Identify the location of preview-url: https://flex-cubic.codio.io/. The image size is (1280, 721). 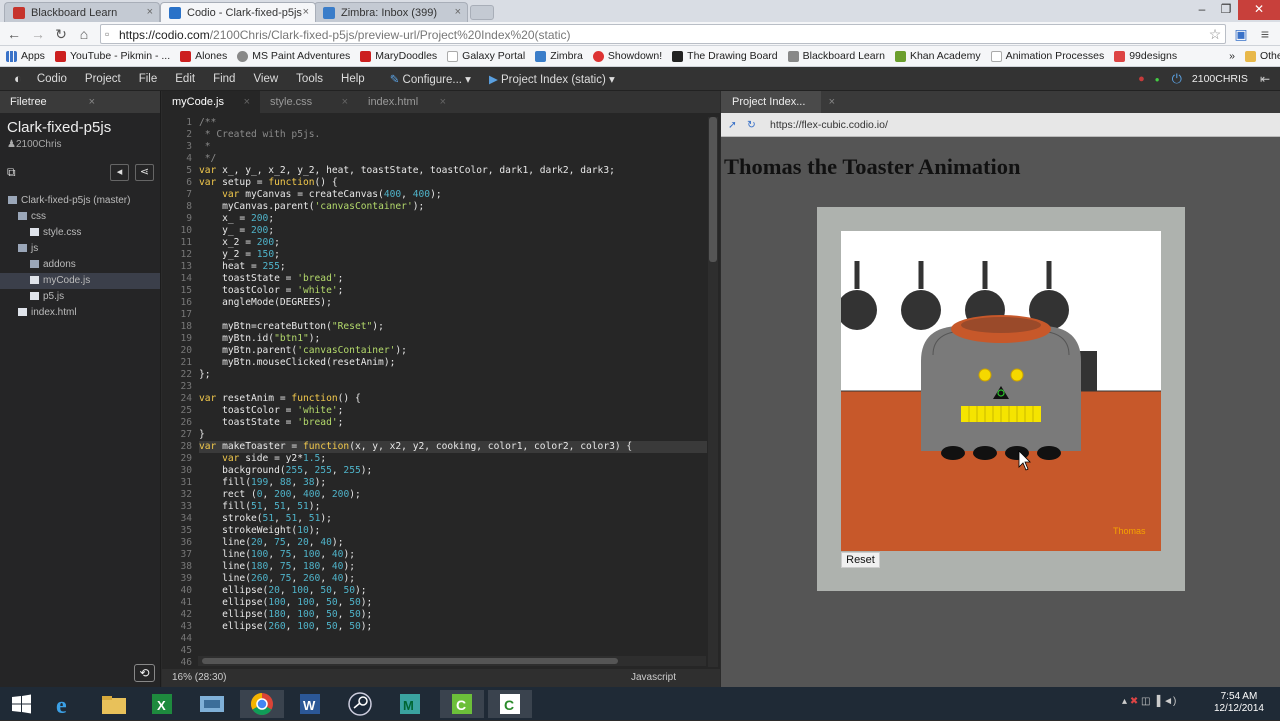
(829, 125).